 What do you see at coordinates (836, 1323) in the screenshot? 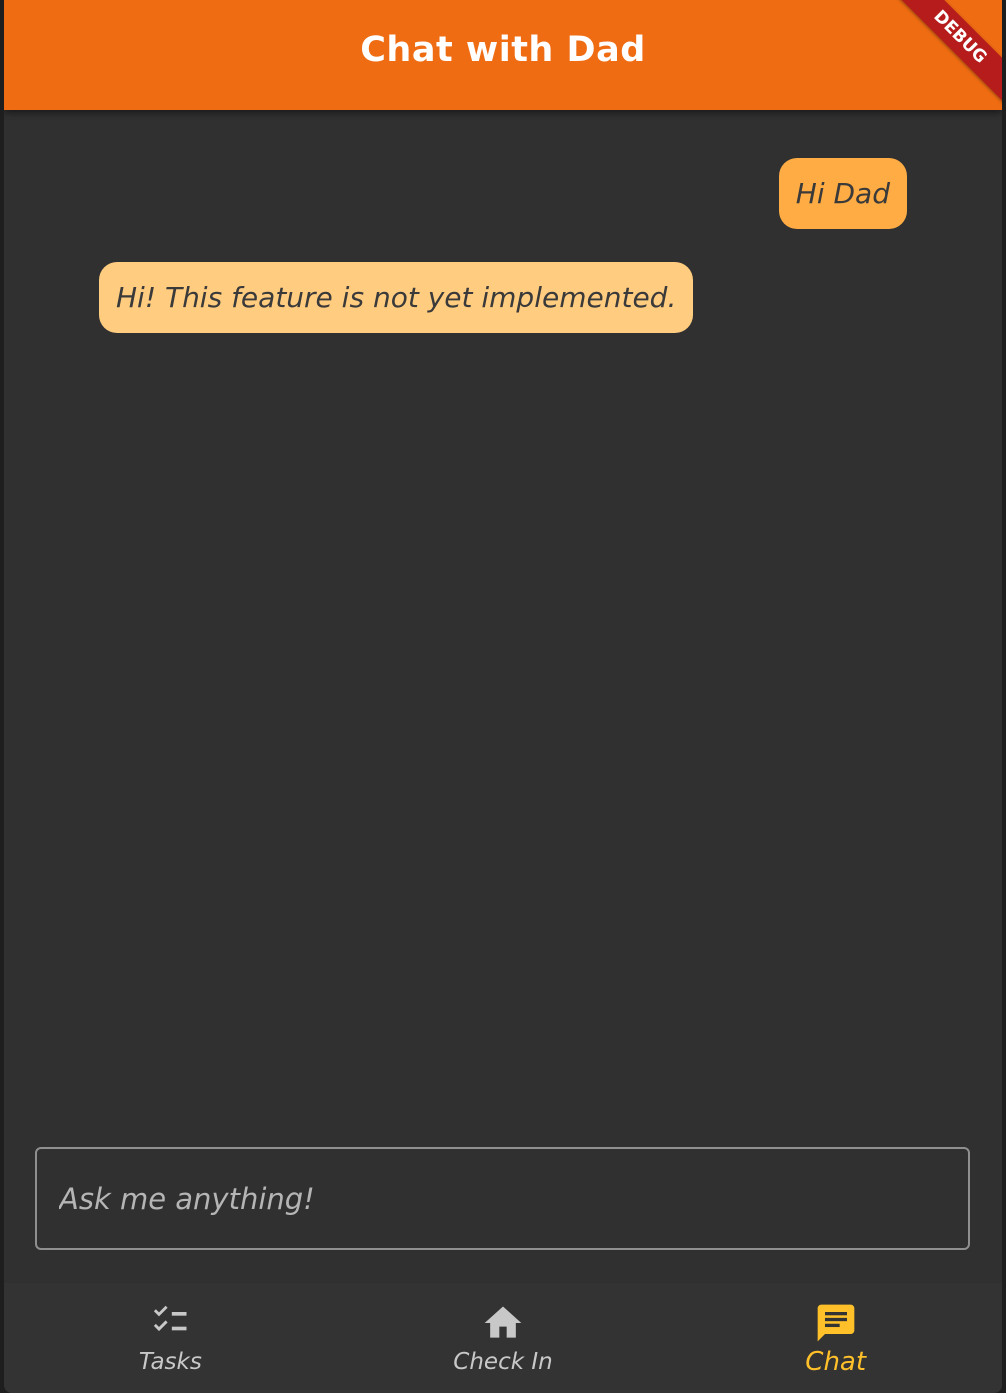
I see `chat-icon` at bounding box center [836, 1323].